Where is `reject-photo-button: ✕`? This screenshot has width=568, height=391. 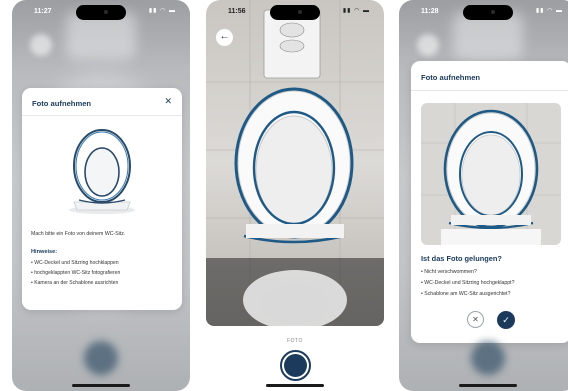
reject-photo-button: ✕ is located at coordinates (475, 319).